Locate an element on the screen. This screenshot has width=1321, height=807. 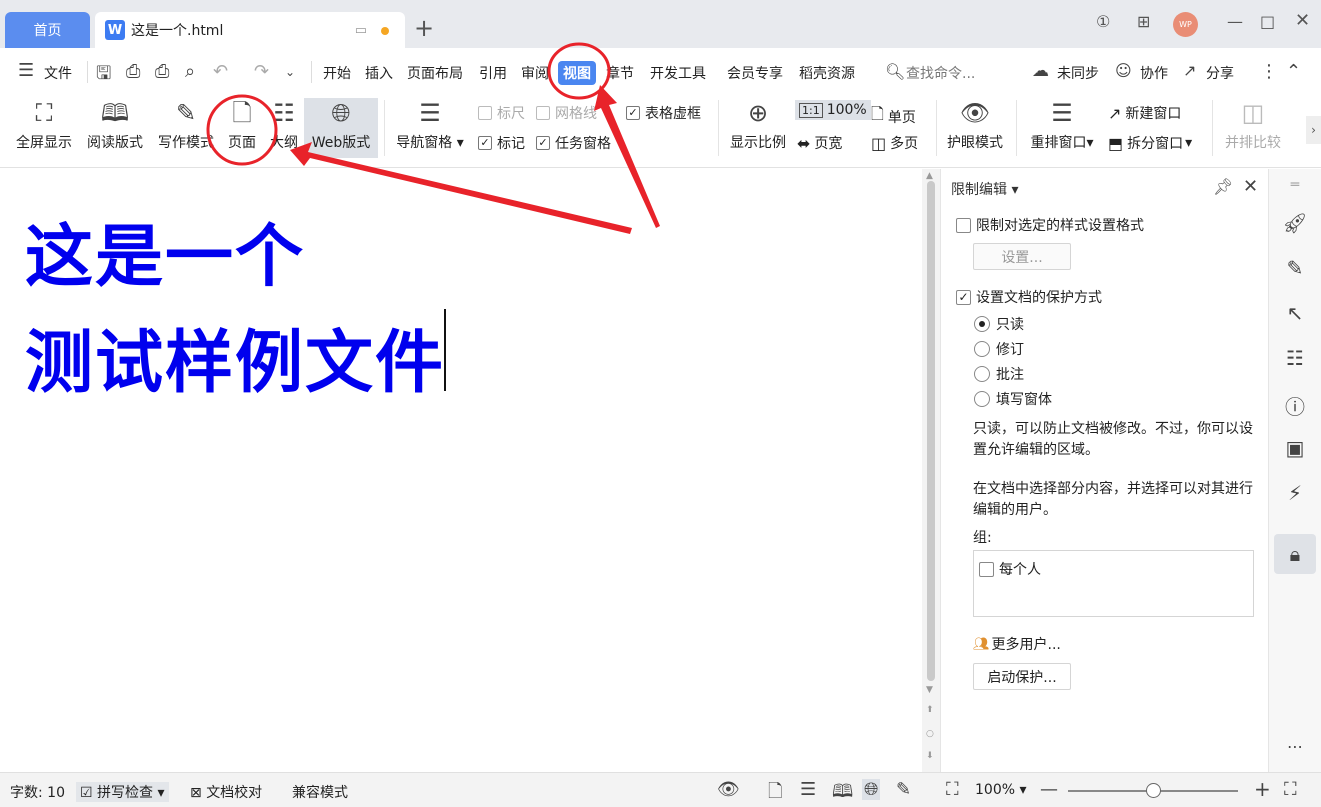
radio-fill-forms: 填写窗体 is located at coordinates (1013, 399).